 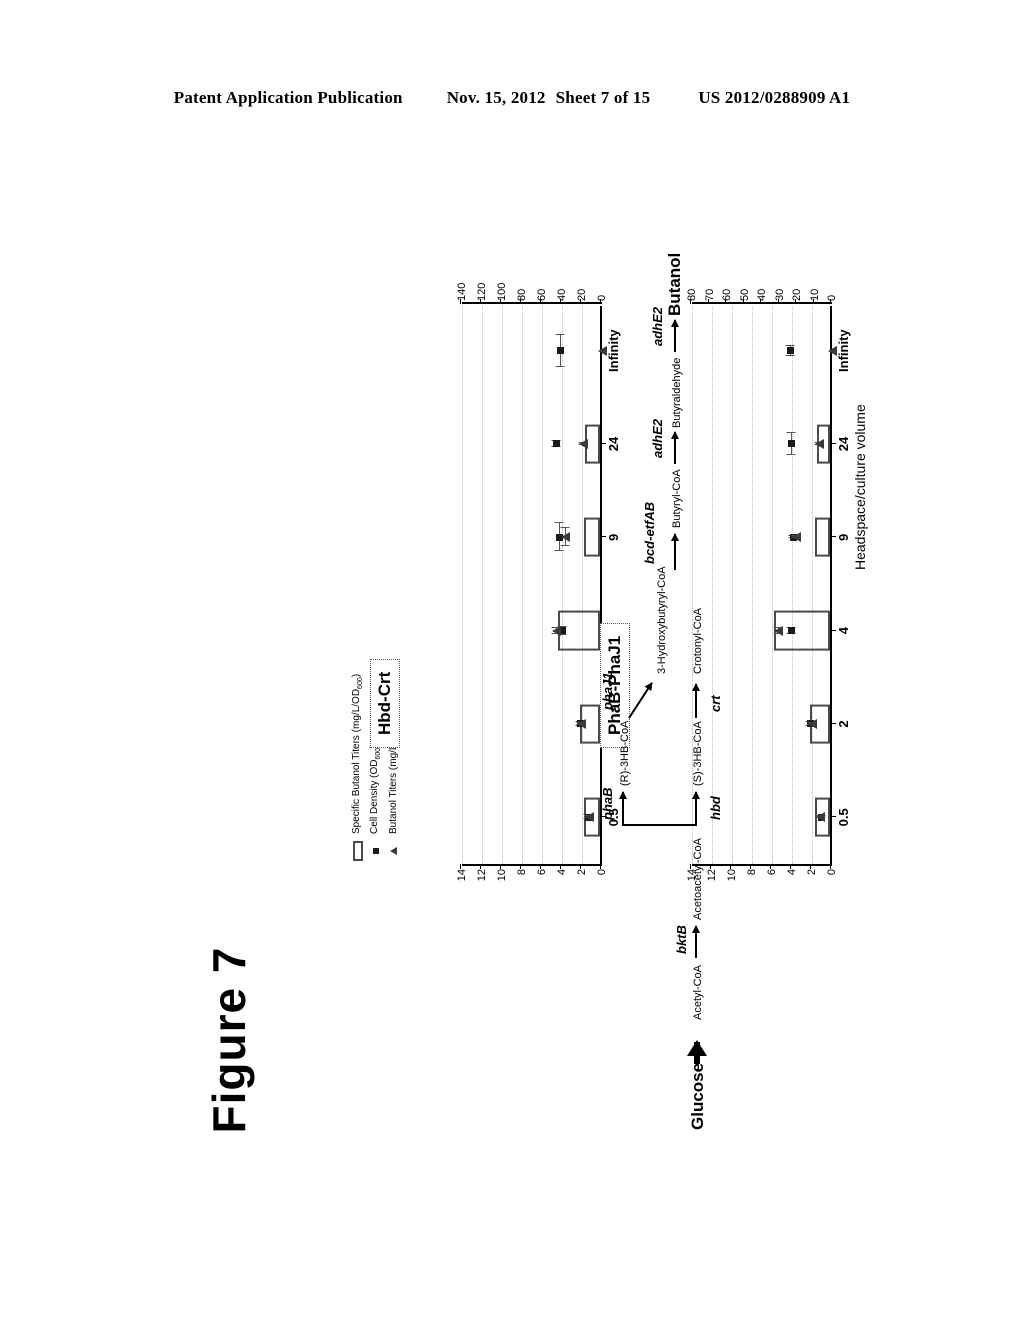 What do you see at coordinates (779, 294) in the screenshot?
I see `y-axis-tick-label-right: 30` at bounding box center [779, 294].